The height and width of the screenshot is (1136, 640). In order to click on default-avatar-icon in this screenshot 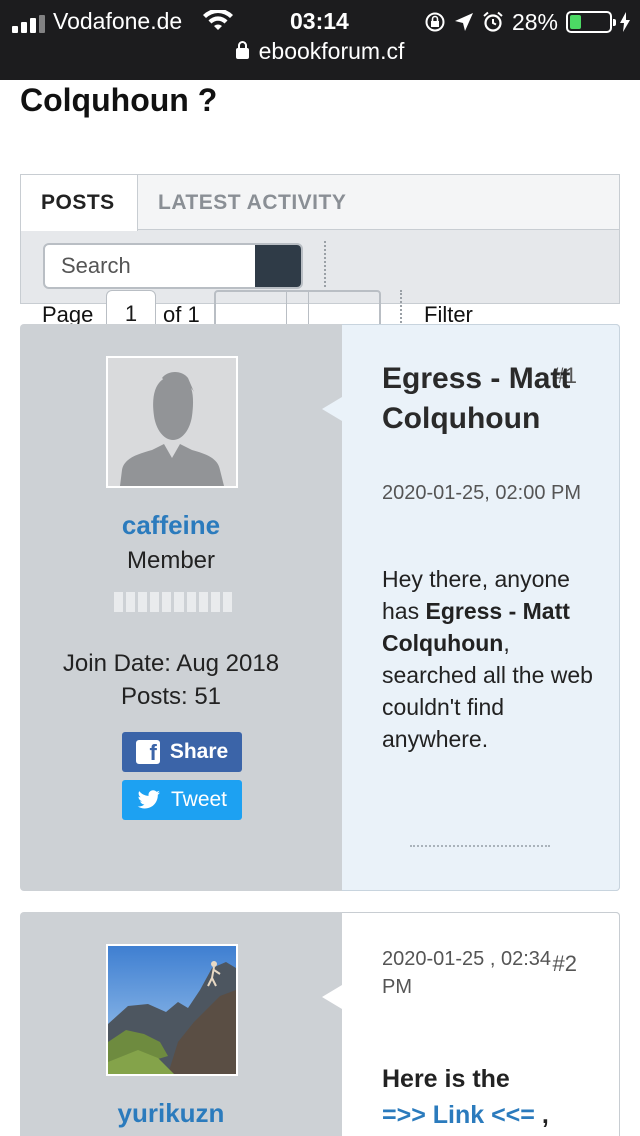, I will do `click(172, 422)`.